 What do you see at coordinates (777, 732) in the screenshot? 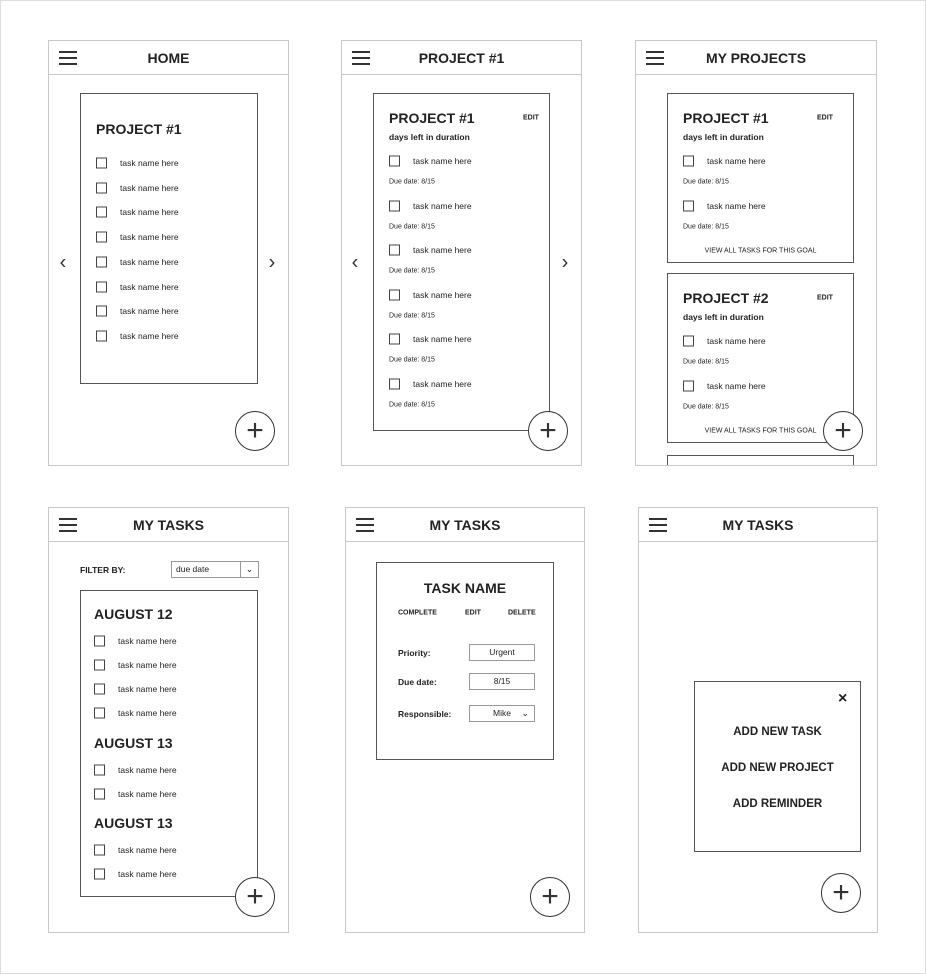
I see `menu-item: ADD NEW TASK` at bounding box center [777, 732].